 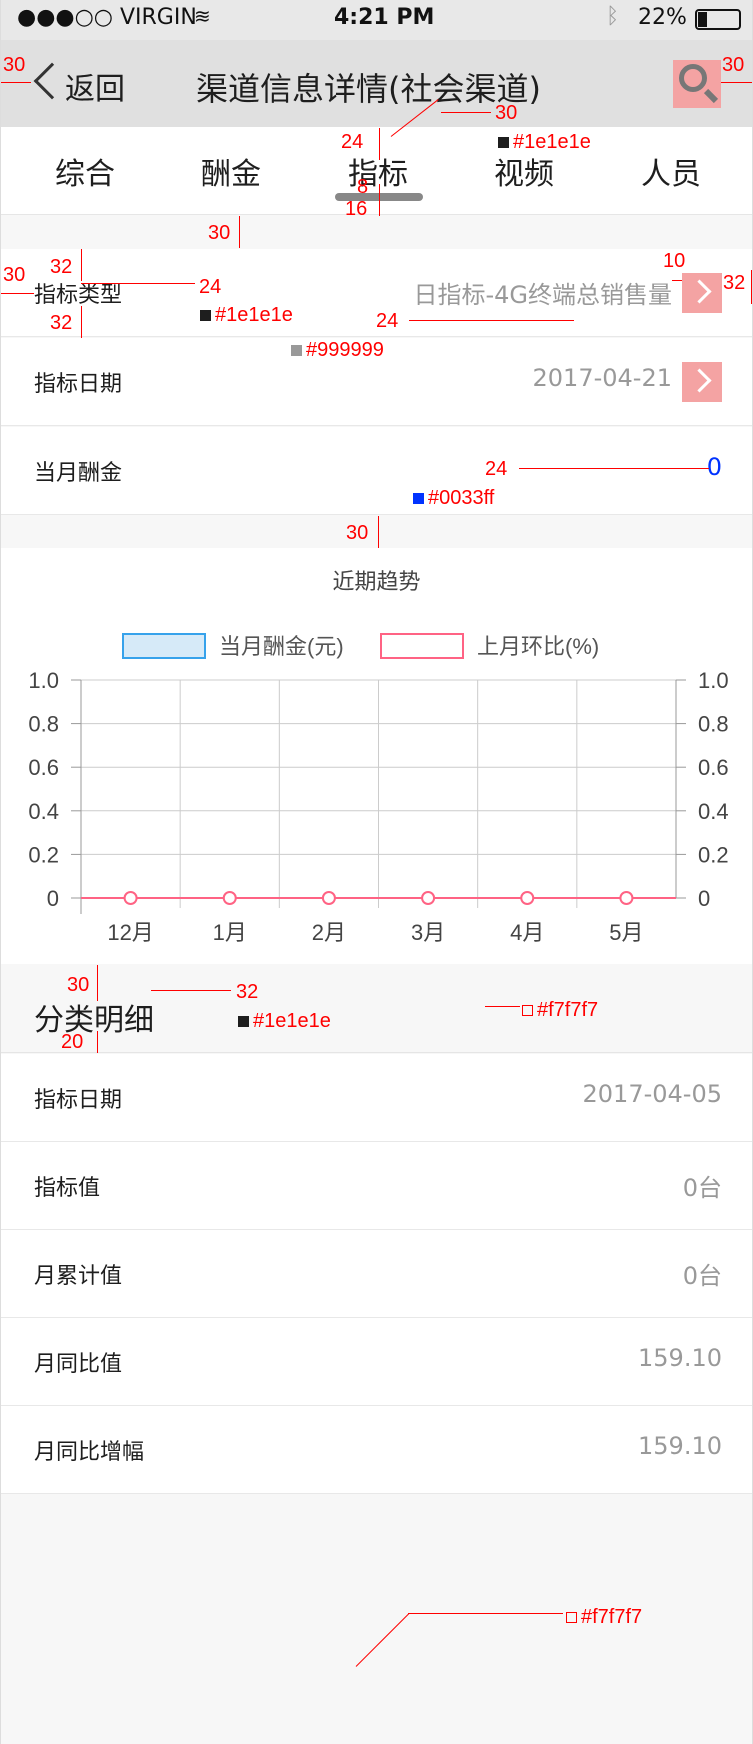 I want to click on detail-row: 月同比增幅 159.10, so click(x=376, y=1450).